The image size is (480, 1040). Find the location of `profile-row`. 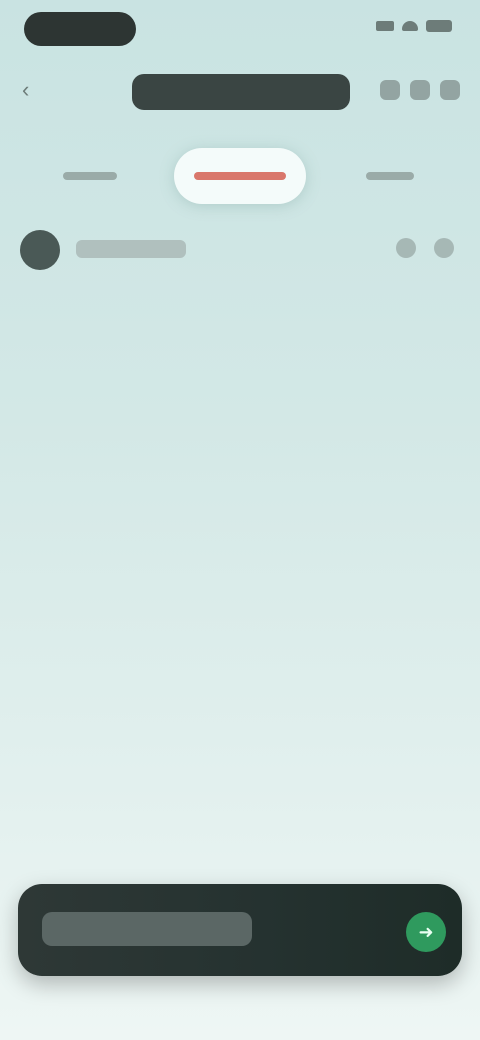

profile-row is located at coordinates (240, 250).